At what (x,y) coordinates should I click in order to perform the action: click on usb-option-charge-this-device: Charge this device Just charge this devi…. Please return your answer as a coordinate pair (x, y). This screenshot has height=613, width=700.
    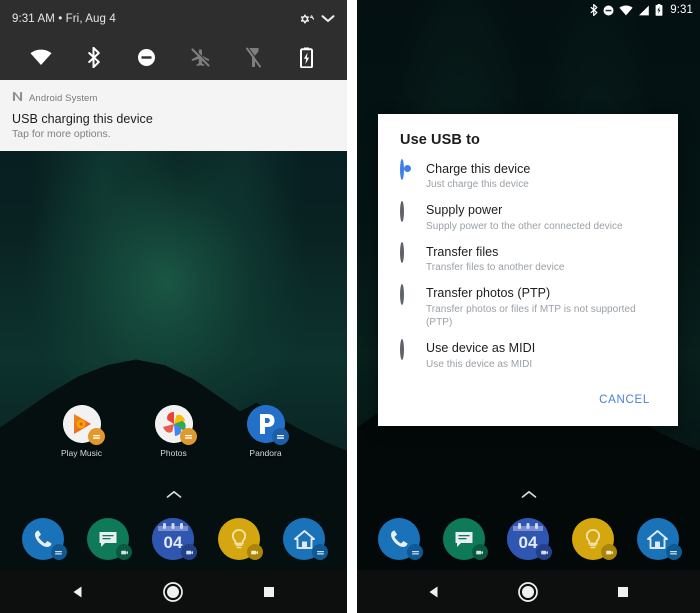
    Looking at the image, I should click on (528, 175).